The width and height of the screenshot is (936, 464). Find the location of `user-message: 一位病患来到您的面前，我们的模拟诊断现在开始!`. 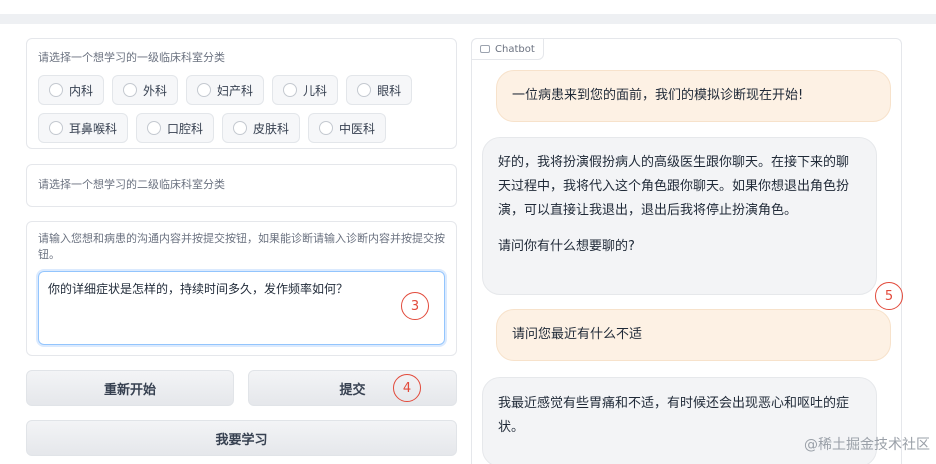

user-message: 一位病患来到您的面前，我们的模拟诊断现在开始! is located at coordinates (693, 96).